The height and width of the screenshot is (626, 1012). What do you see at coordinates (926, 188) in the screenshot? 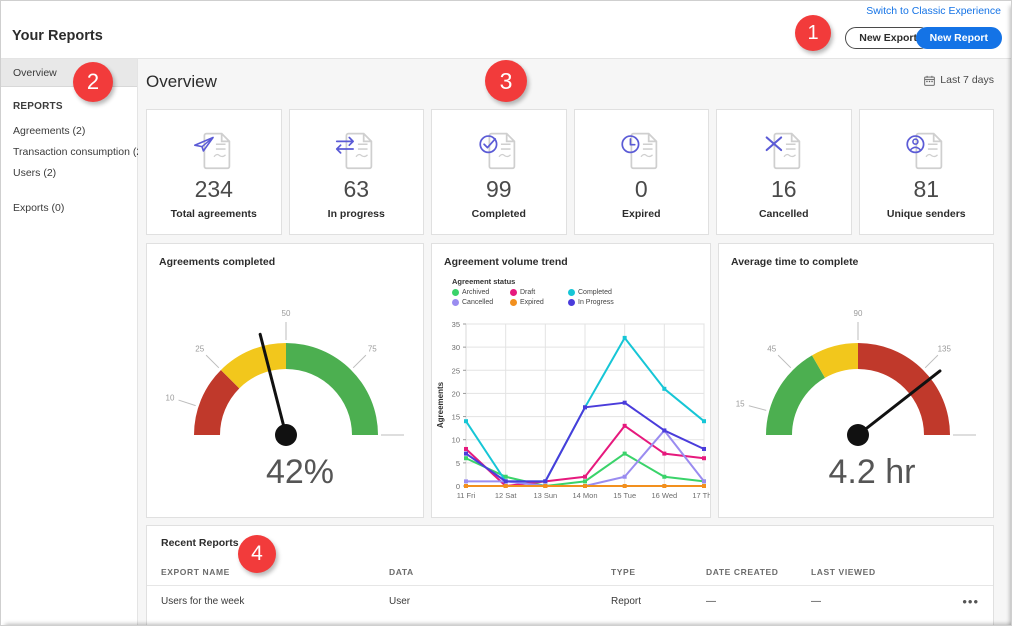
I see `stat-value: 81` at bounding box center [926, 188].